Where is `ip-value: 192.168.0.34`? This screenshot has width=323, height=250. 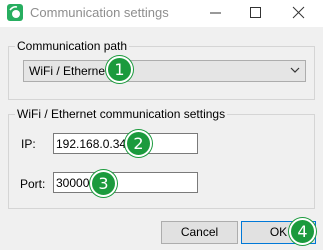
ip-value: 192.168.0.34 is located at coordinates (91, 144).